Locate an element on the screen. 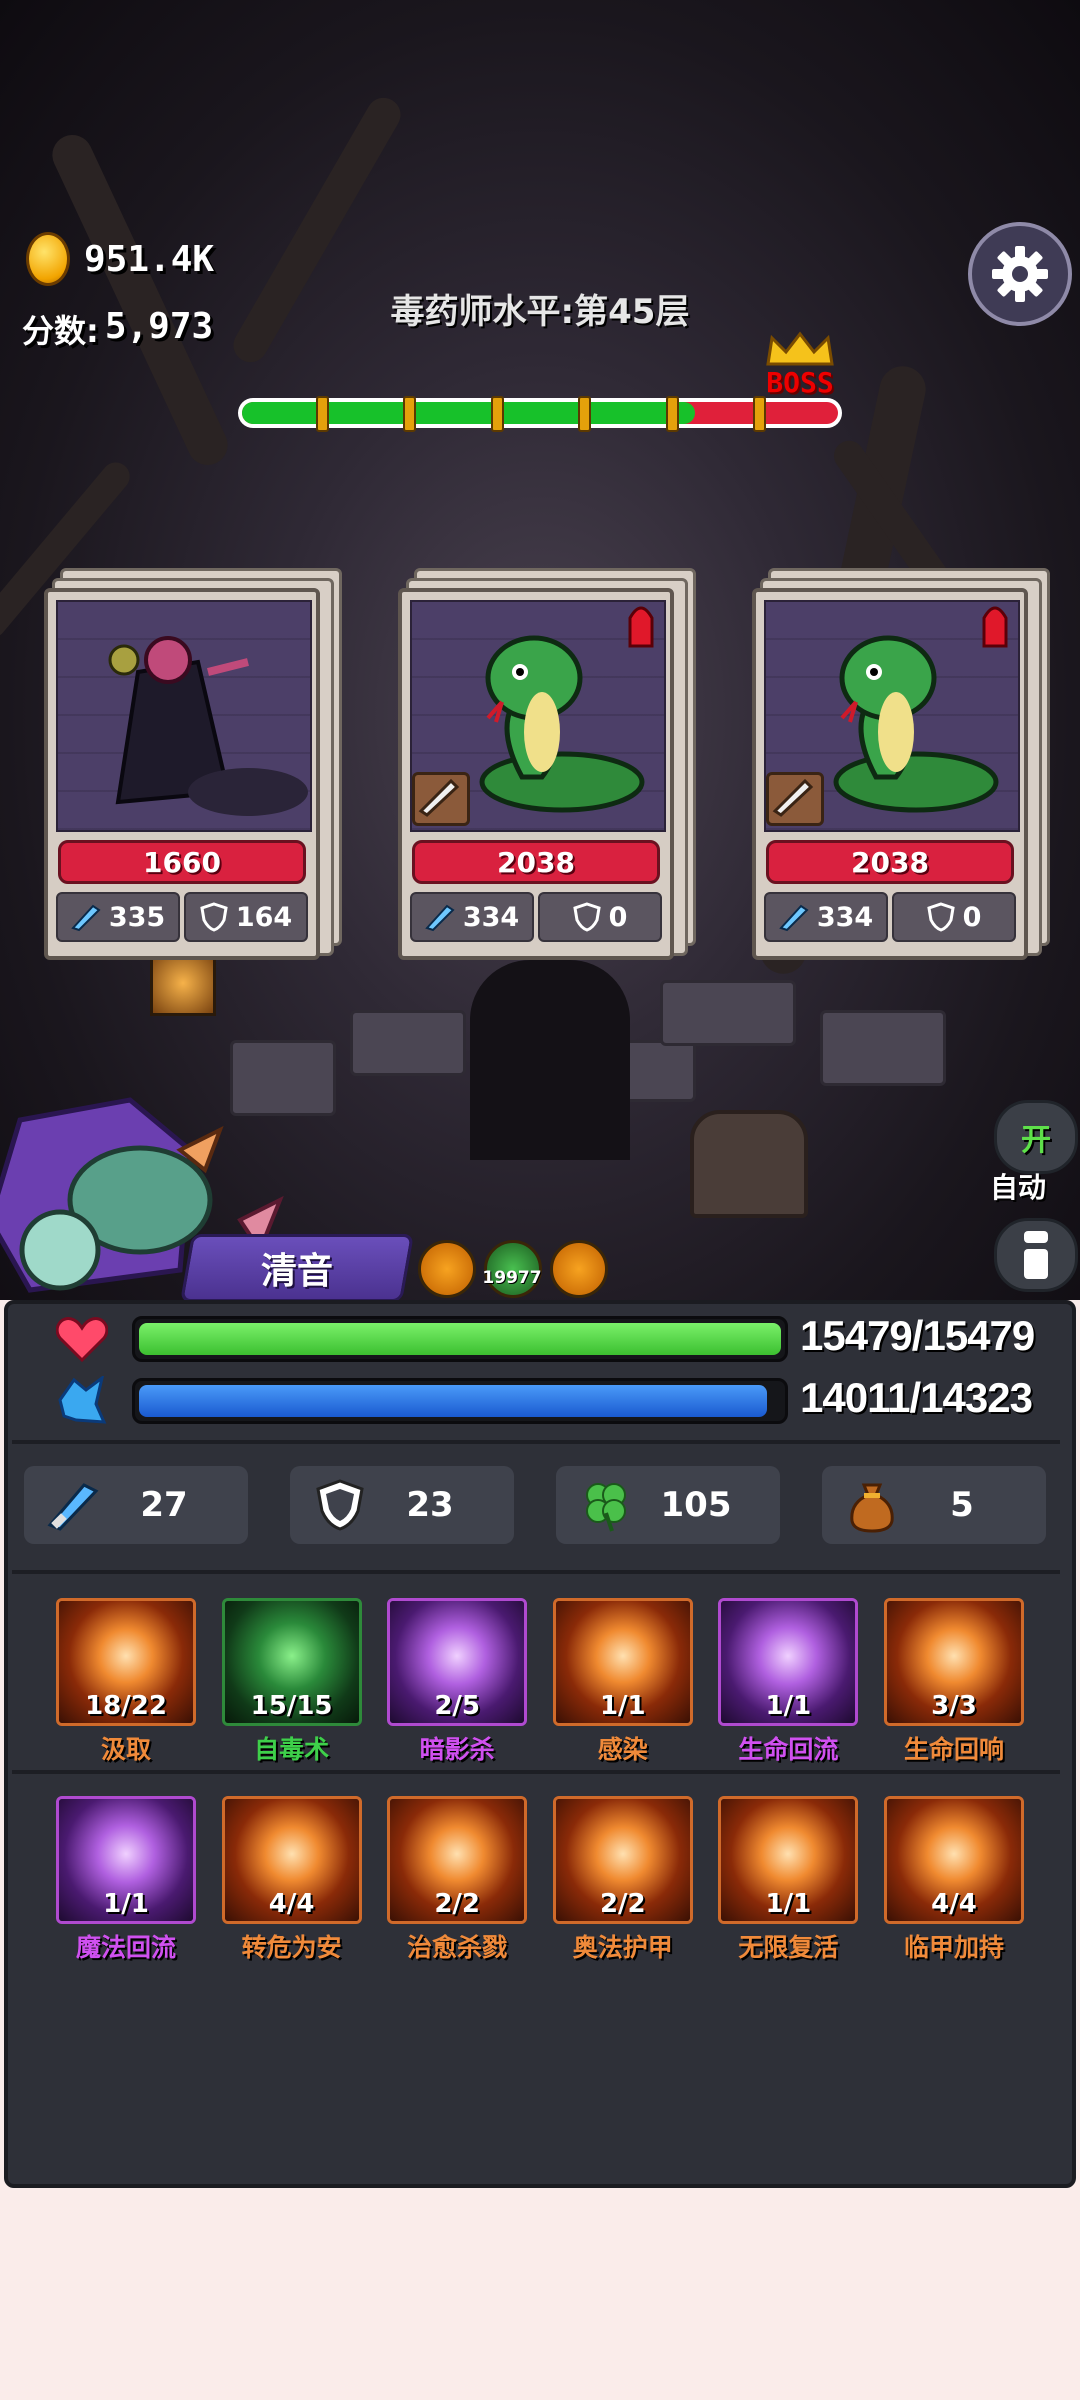  enemy-defense-stat: 164 is located at coordinates (246, 917).